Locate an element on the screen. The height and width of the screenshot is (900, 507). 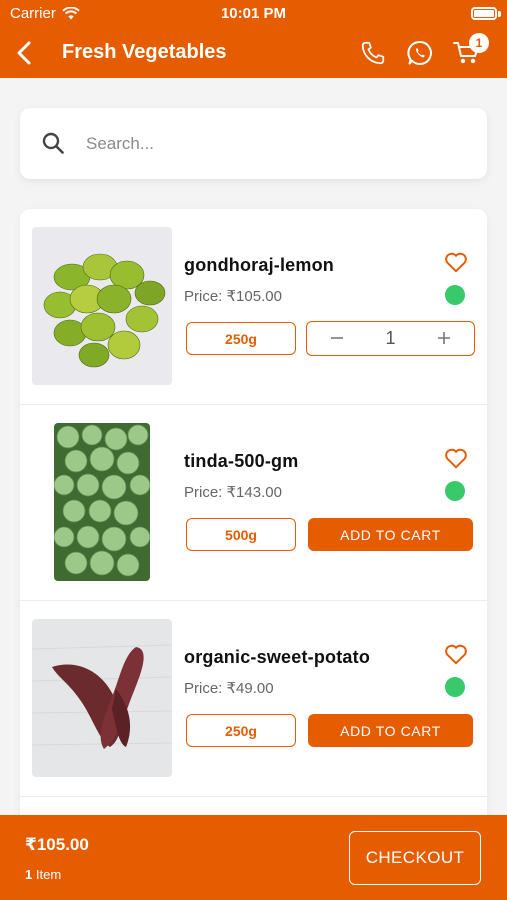
product-name: gondhoraj-lemon is located at coordinates (259, 265).